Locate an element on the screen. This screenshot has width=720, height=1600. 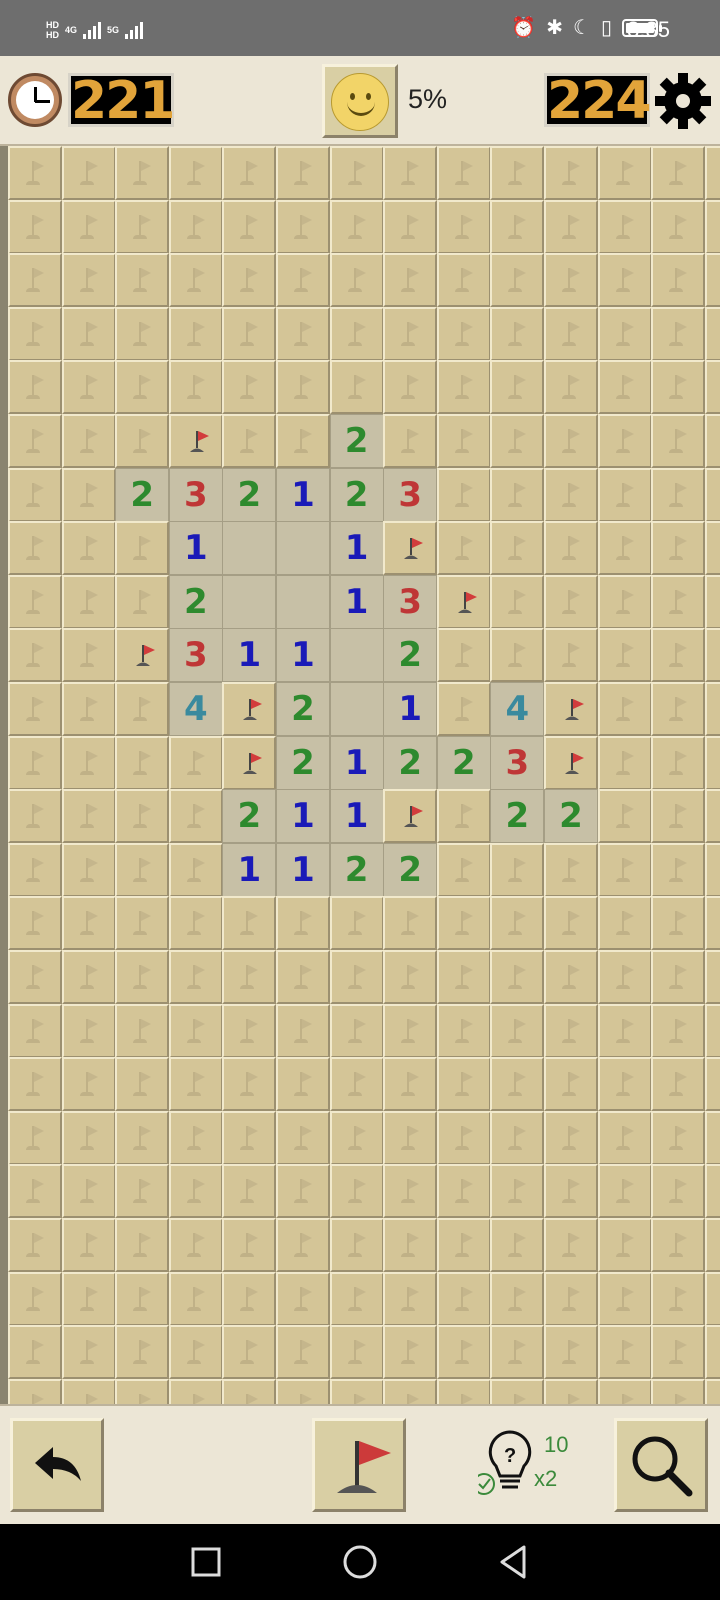
home-circle-icon is located at coordinates (360, 1562).